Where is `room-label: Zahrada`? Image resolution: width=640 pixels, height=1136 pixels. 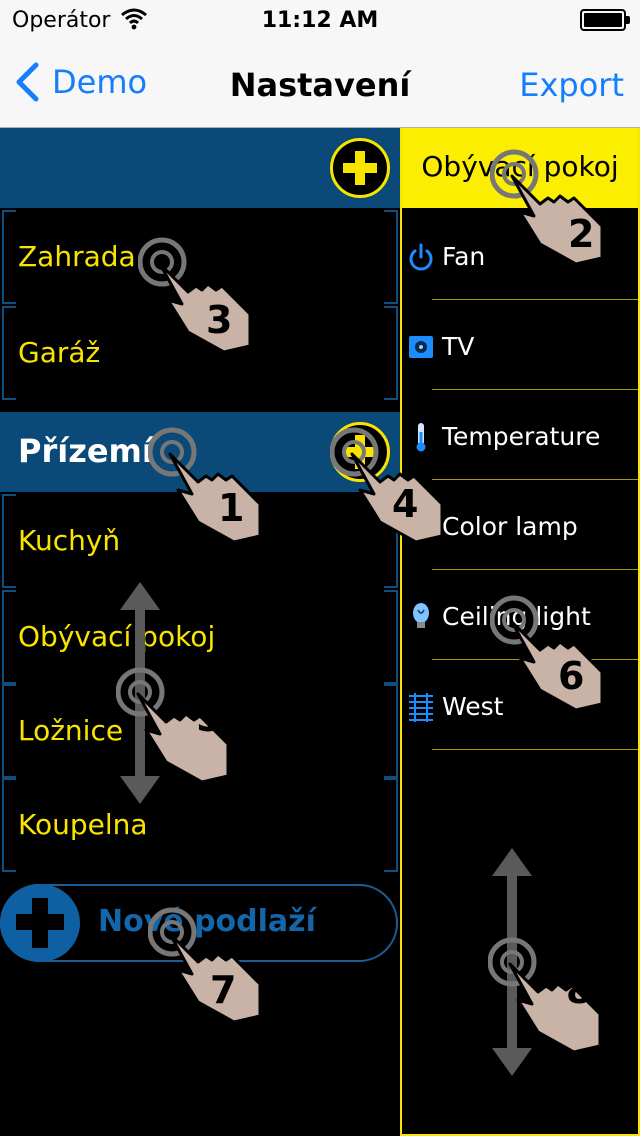 room-label: Zahrada is located at coordinates (77, 256).